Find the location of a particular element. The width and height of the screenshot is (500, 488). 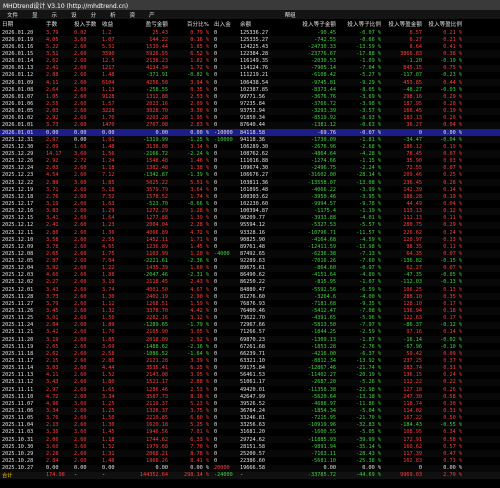

menu-item-4: 分 is located at coordinates (94, 15).